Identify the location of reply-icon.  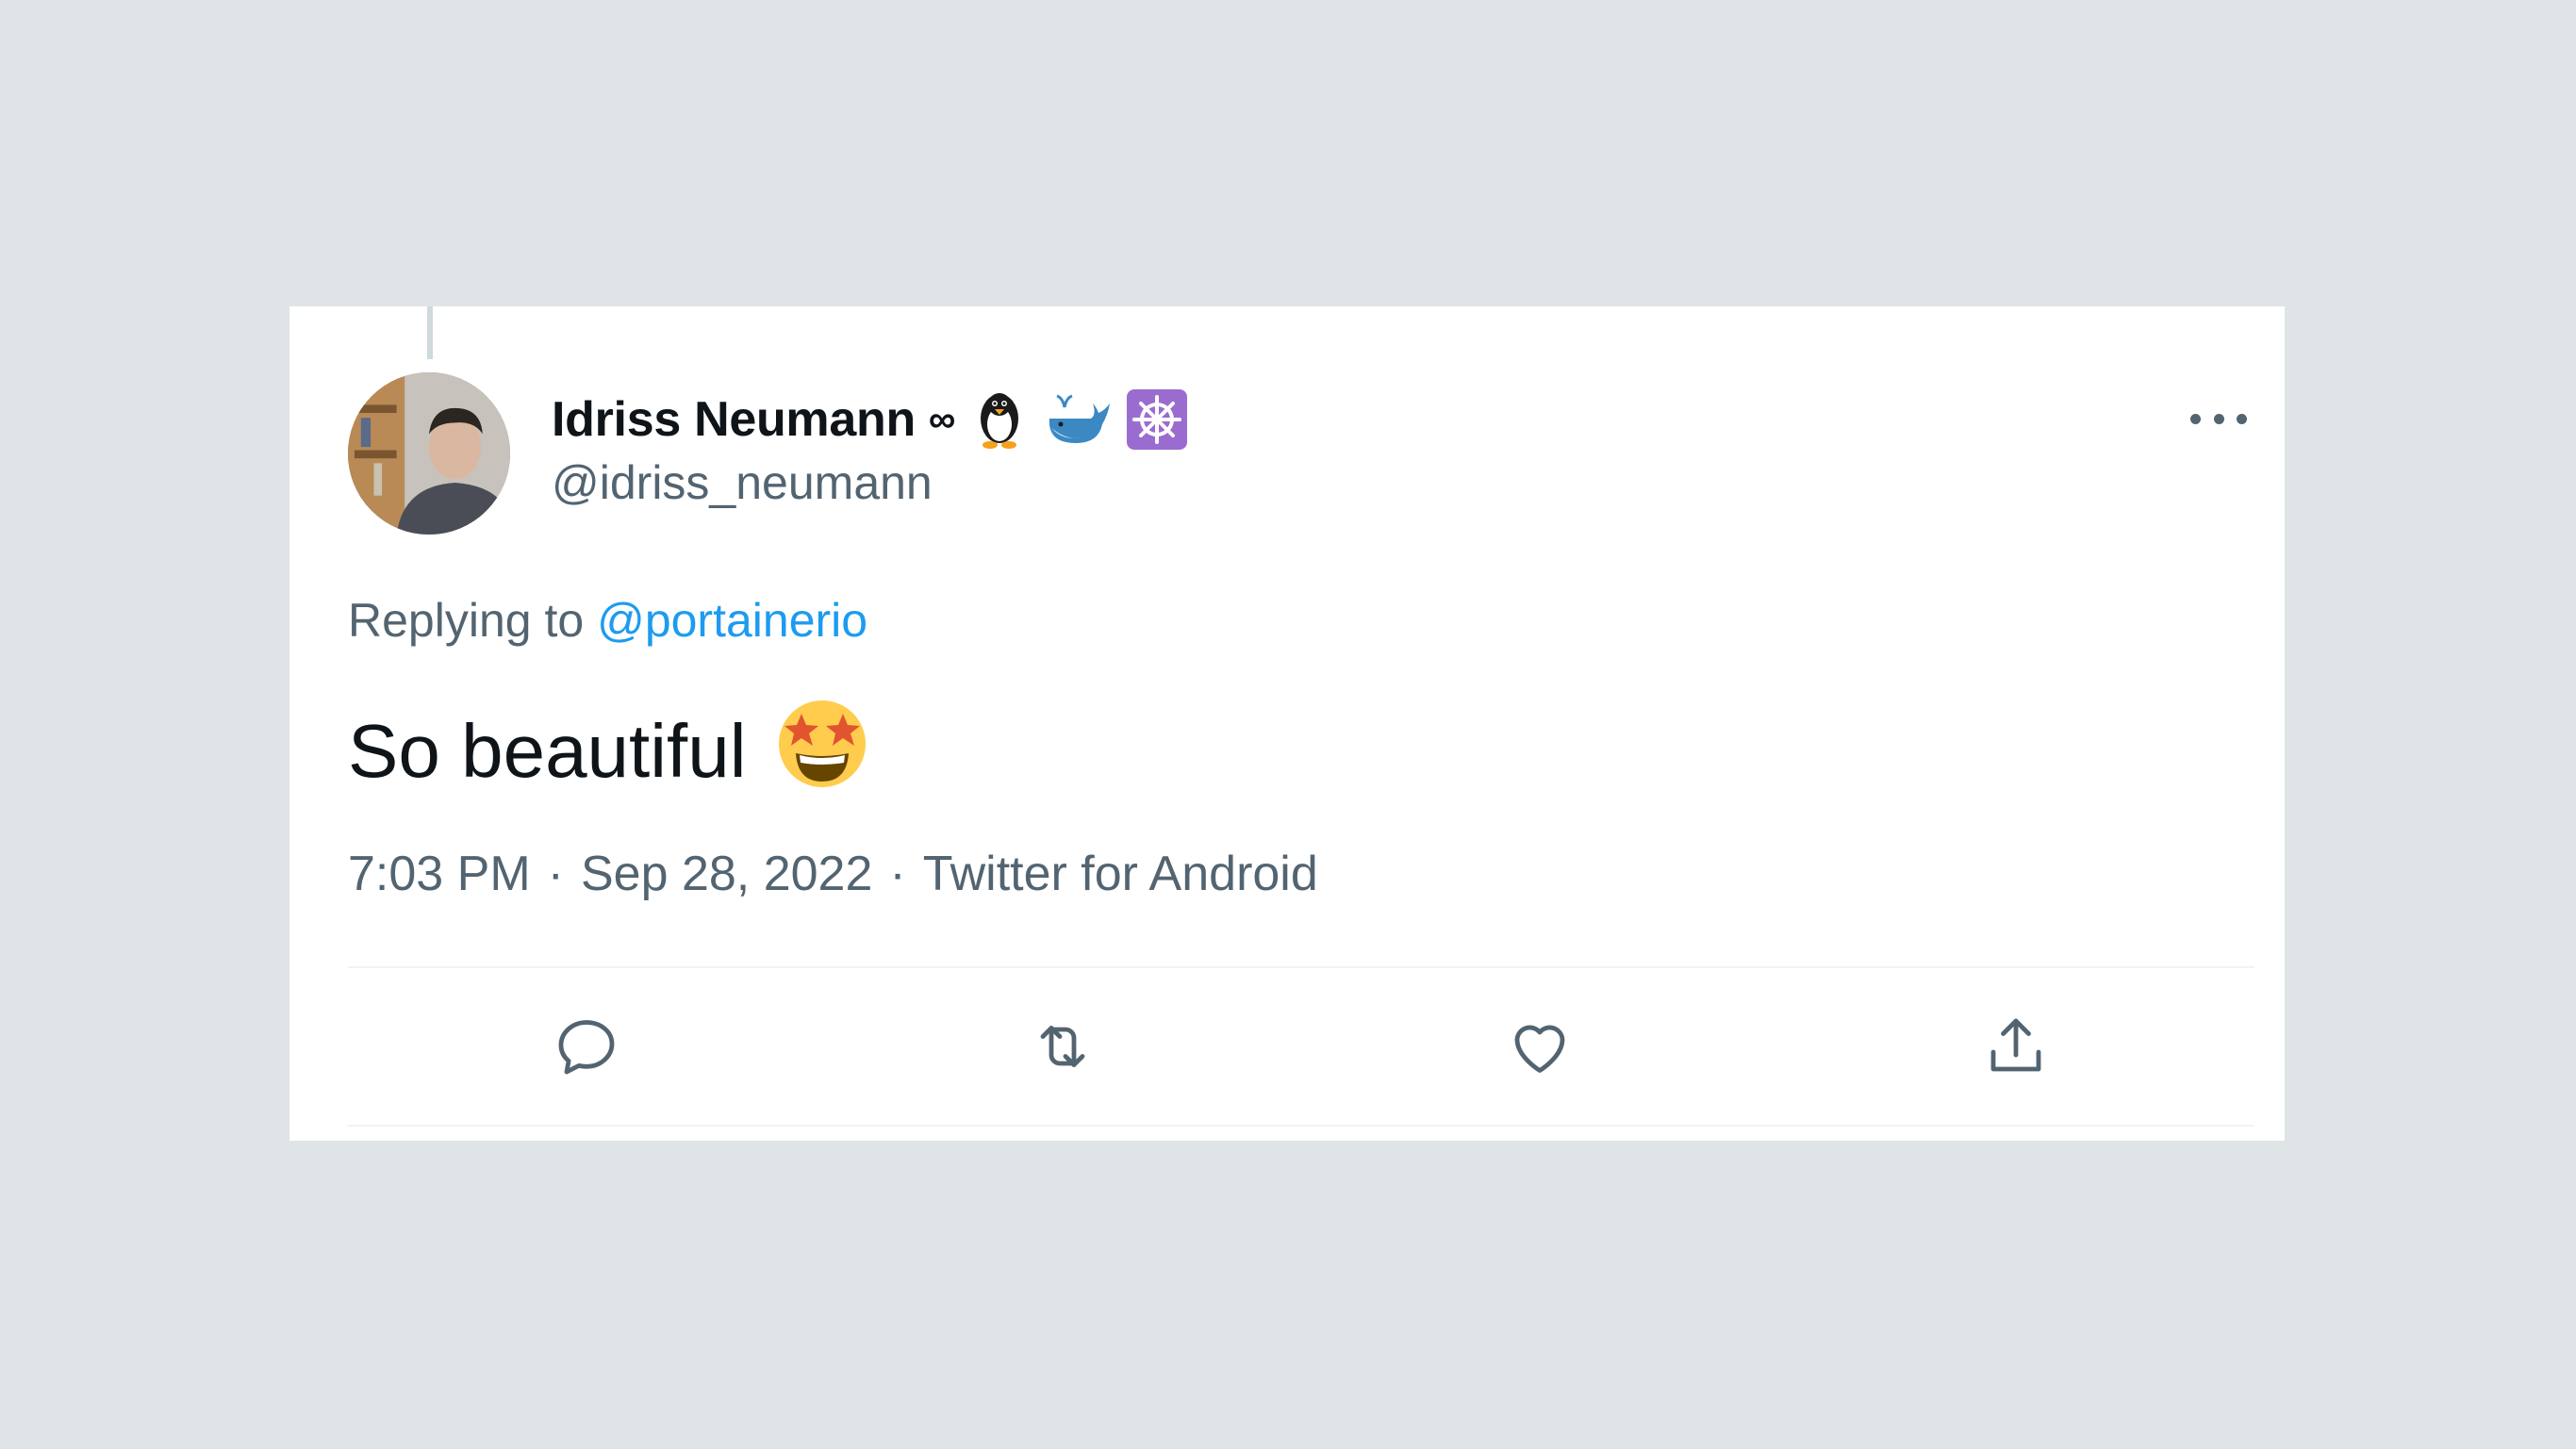
(586, 1047).